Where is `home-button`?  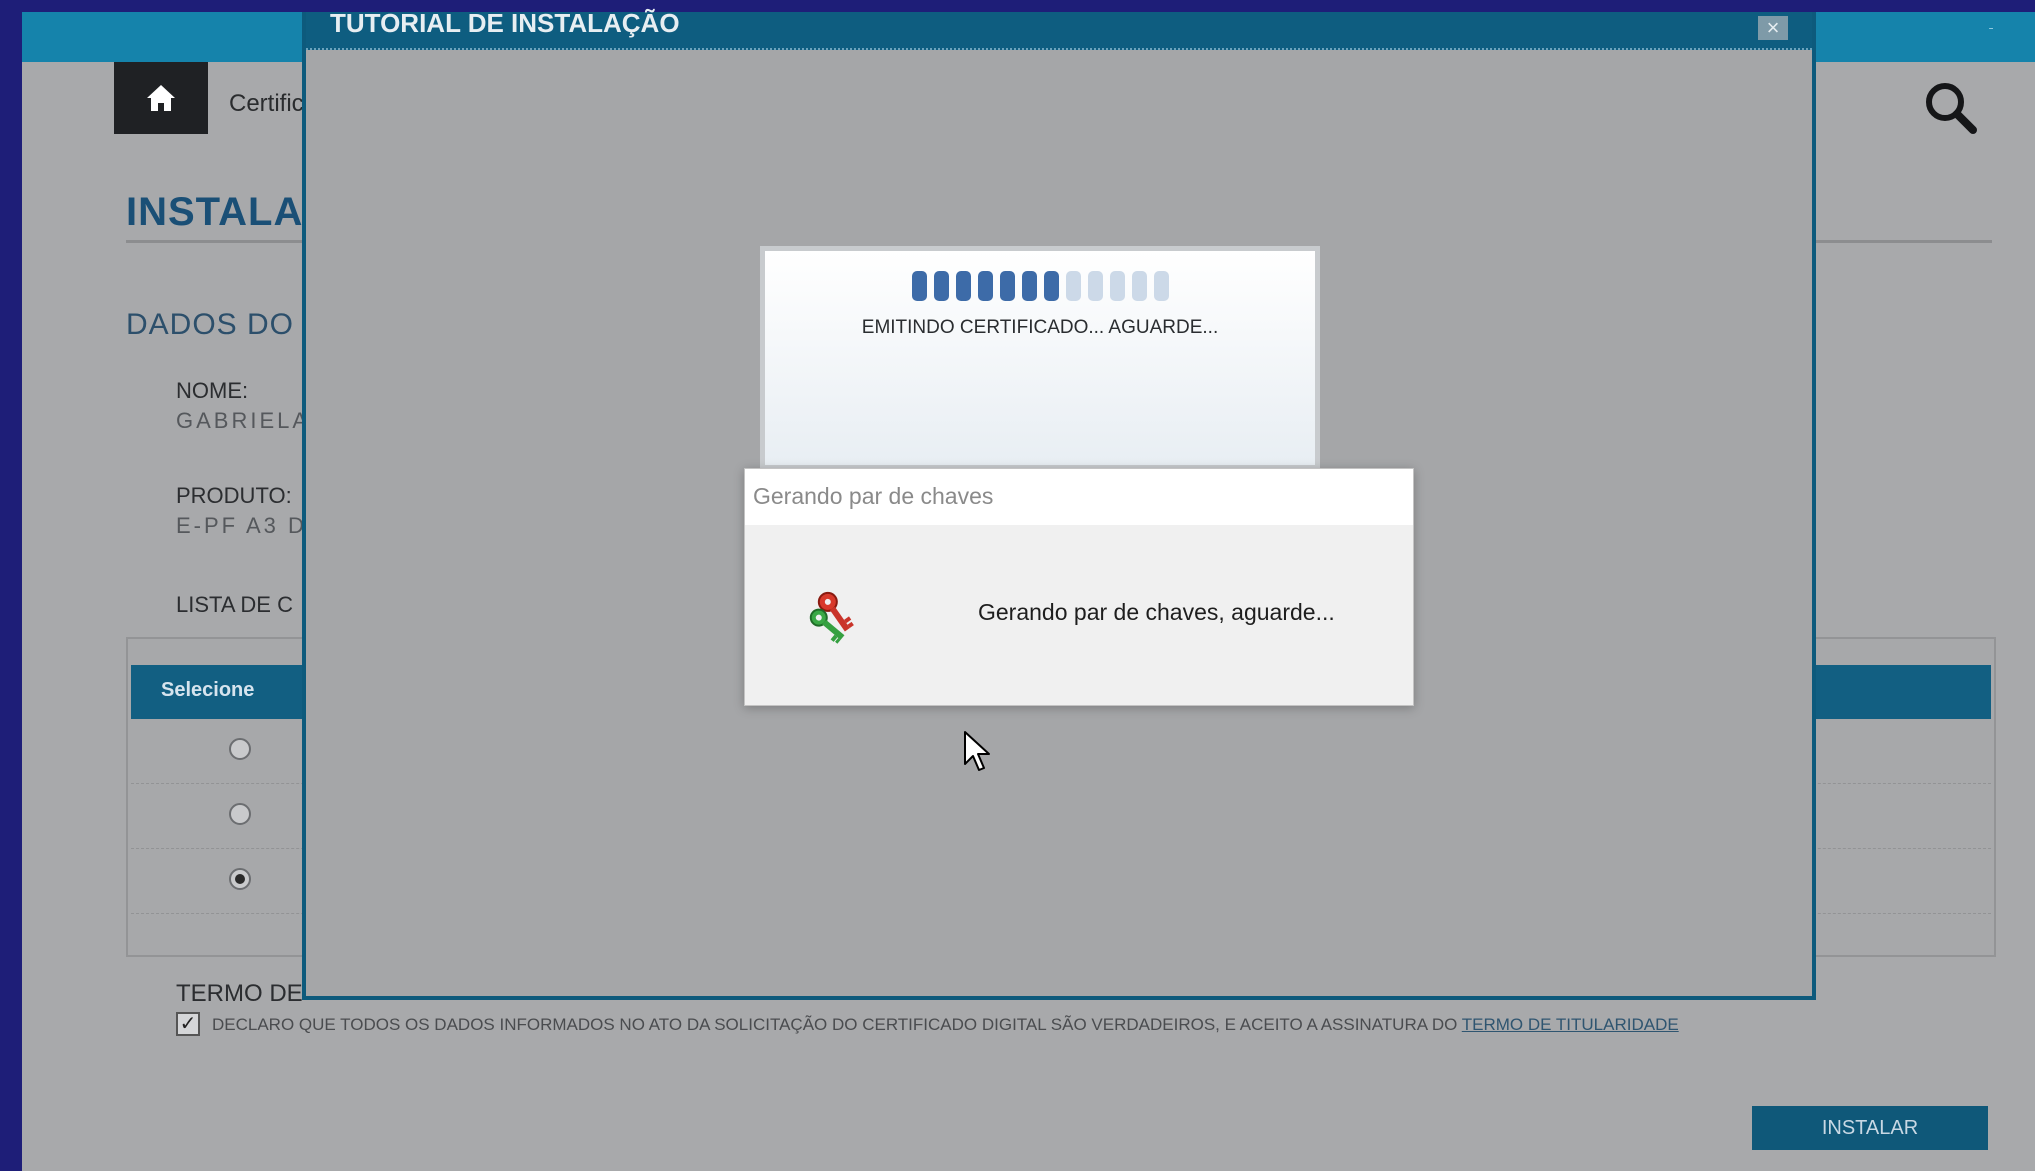 home-button is located at coordinates (161, 98).